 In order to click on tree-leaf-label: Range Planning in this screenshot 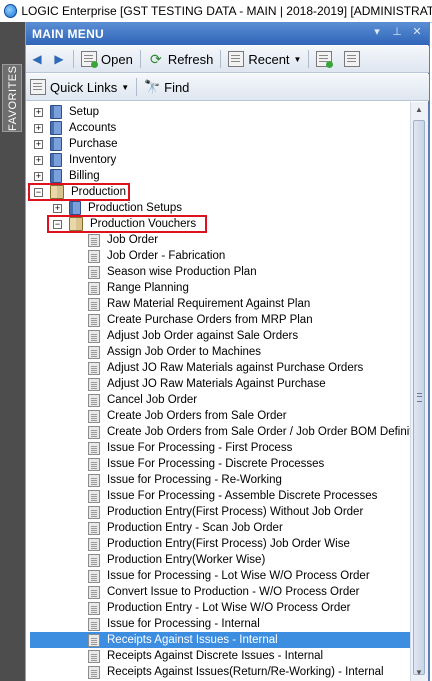, I will do `click(148, 288)`.